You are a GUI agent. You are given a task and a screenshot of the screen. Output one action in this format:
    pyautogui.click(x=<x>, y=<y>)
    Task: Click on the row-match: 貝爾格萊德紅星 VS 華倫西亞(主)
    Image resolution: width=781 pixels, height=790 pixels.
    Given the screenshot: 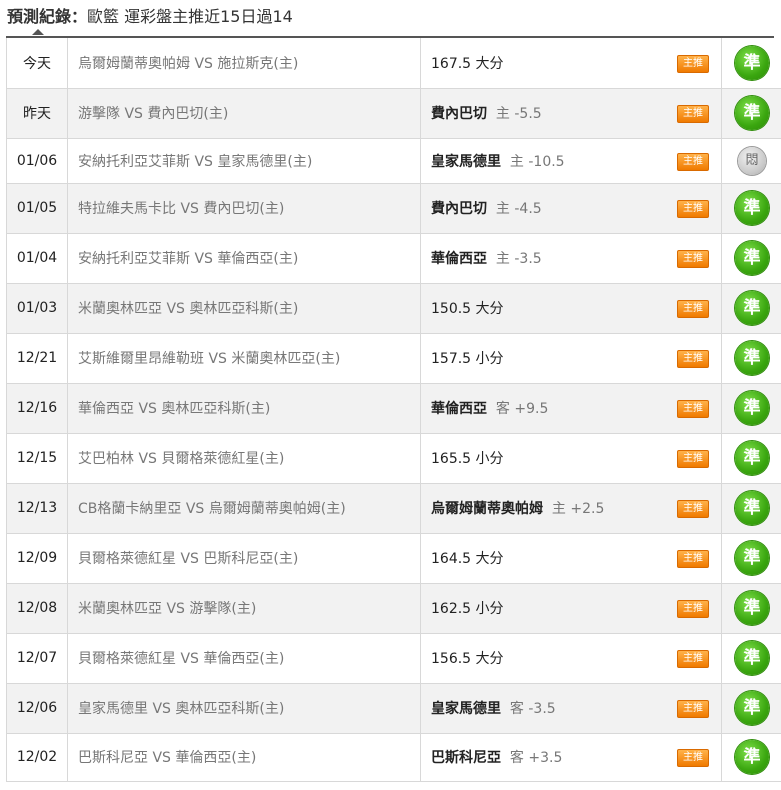 What is the action you would take?
    pyautogui.click(x=244, y=658)
    